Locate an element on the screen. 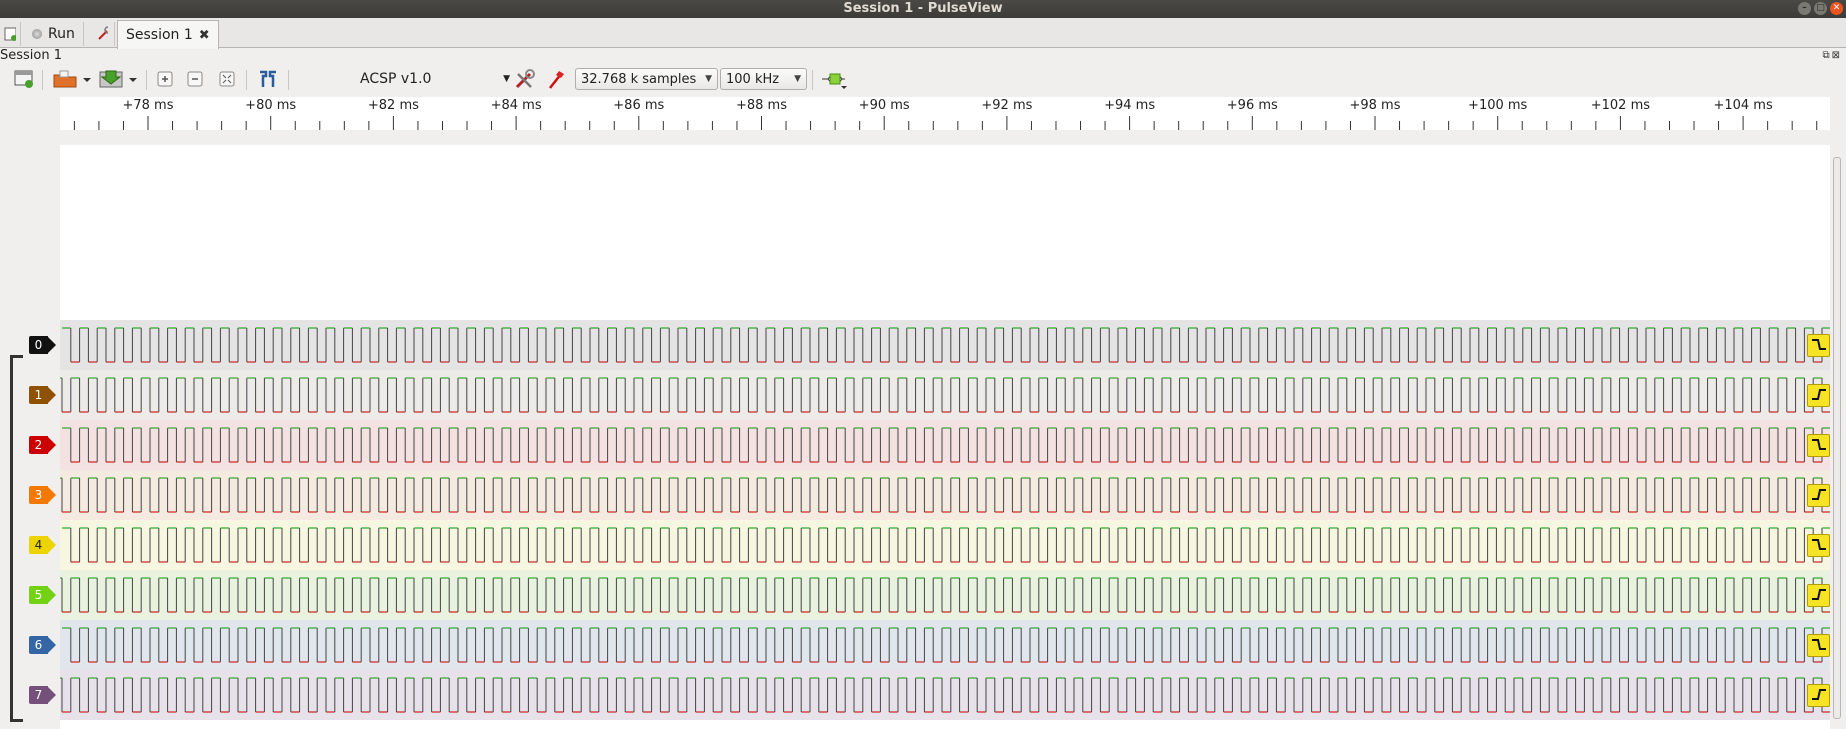 This screenshot has height=729, width=1846. probes-button is located at coordinates (557, 79).